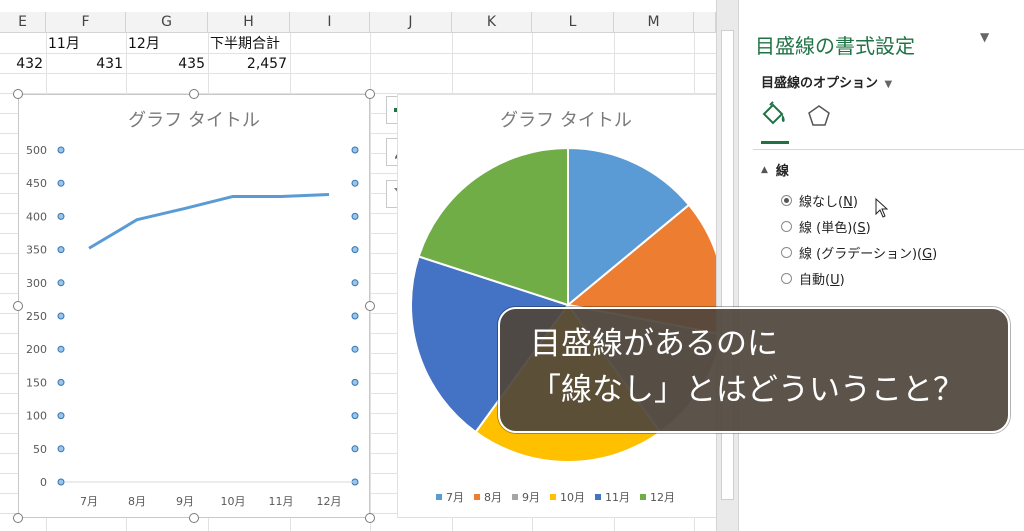 The image size is (1024, 531). I want to click on legend-item: 11月, so click(612, 497).